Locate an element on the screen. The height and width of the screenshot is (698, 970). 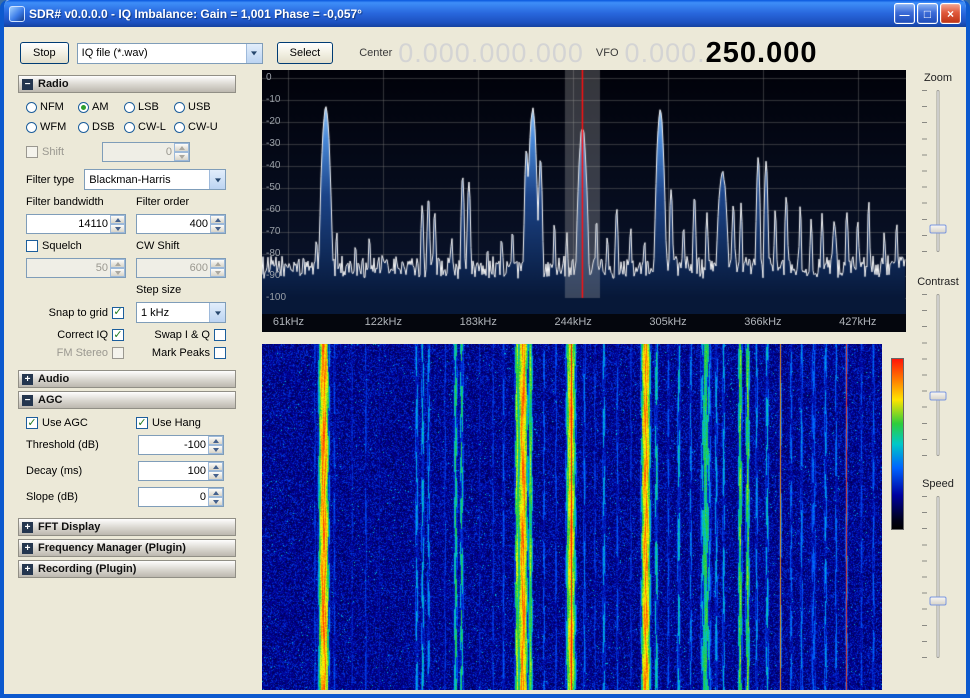
mode-radio-dsb: DSB is located at coordinates (101, 127).